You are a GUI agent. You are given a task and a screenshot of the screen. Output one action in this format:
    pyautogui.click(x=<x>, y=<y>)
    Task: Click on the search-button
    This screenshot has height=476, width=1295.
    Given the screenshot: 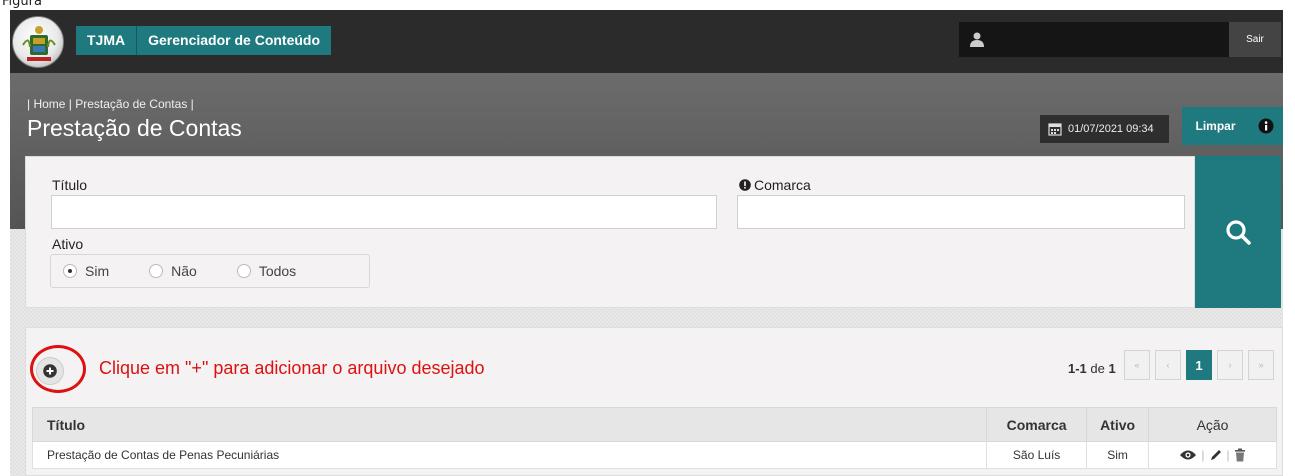 What is the action you would take?
    pyautogui.click(x=1238, y=232)
    